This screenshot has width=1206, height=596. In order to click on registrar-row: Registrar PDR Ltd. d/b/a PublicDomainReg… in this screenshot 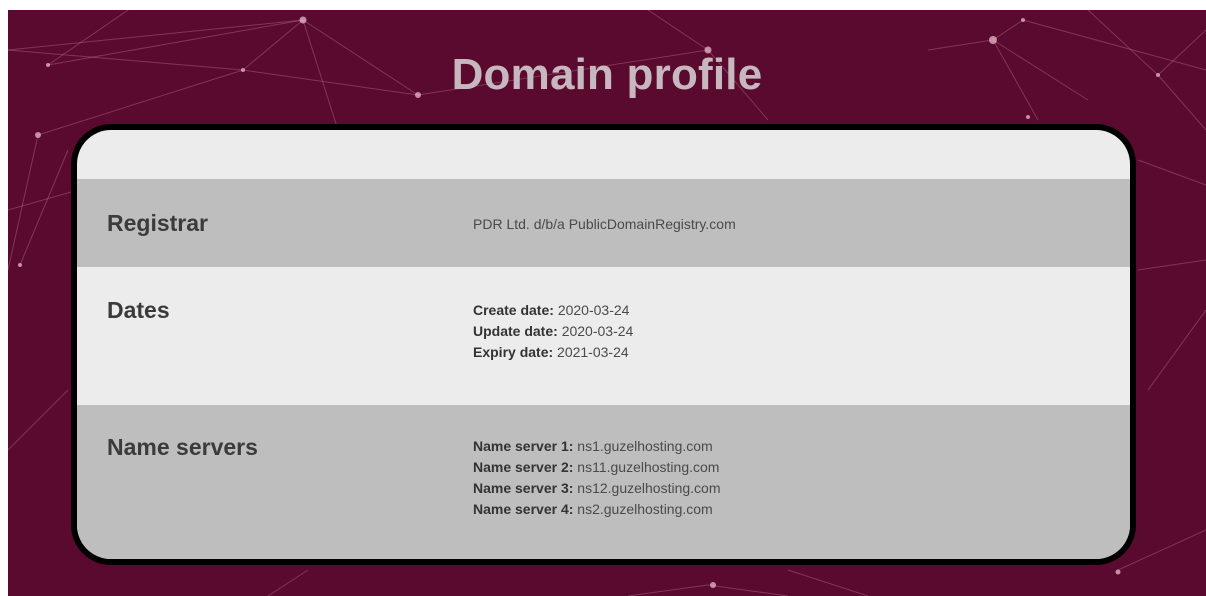, I will do `click(603, 223)`.